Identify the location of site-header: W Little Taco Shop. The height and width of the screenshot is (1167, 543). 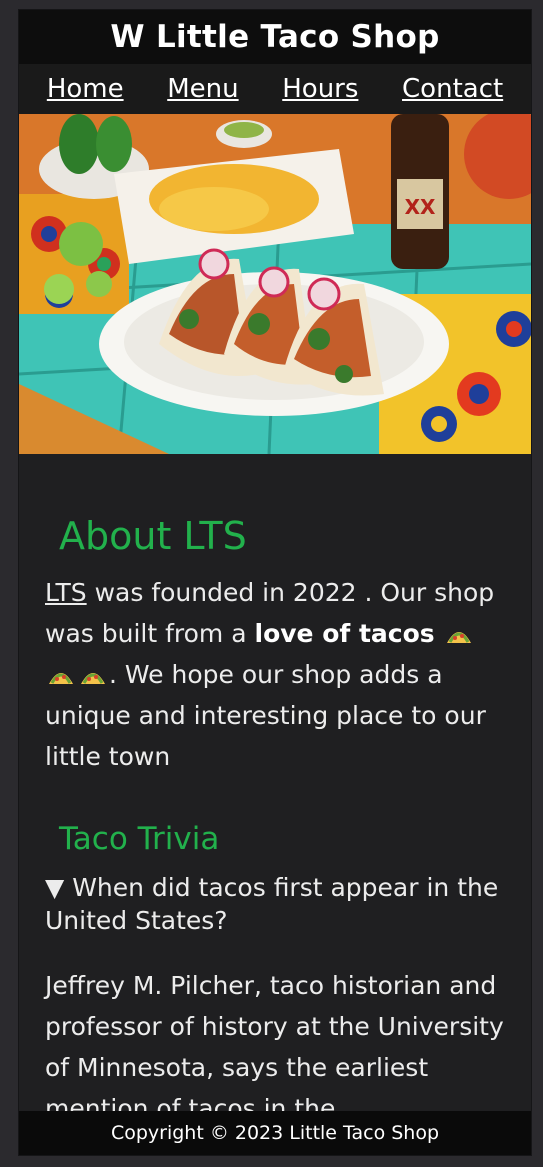
(275, 37).